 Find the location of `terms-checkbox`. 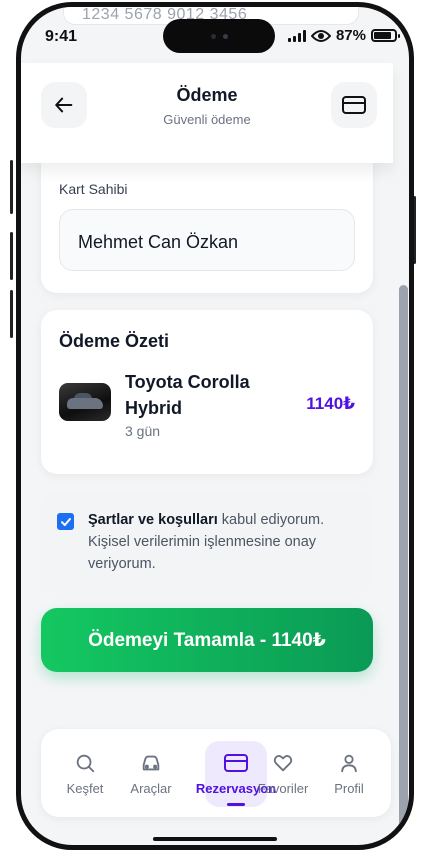

terms-checkbox is located at coordinates (65, 521).